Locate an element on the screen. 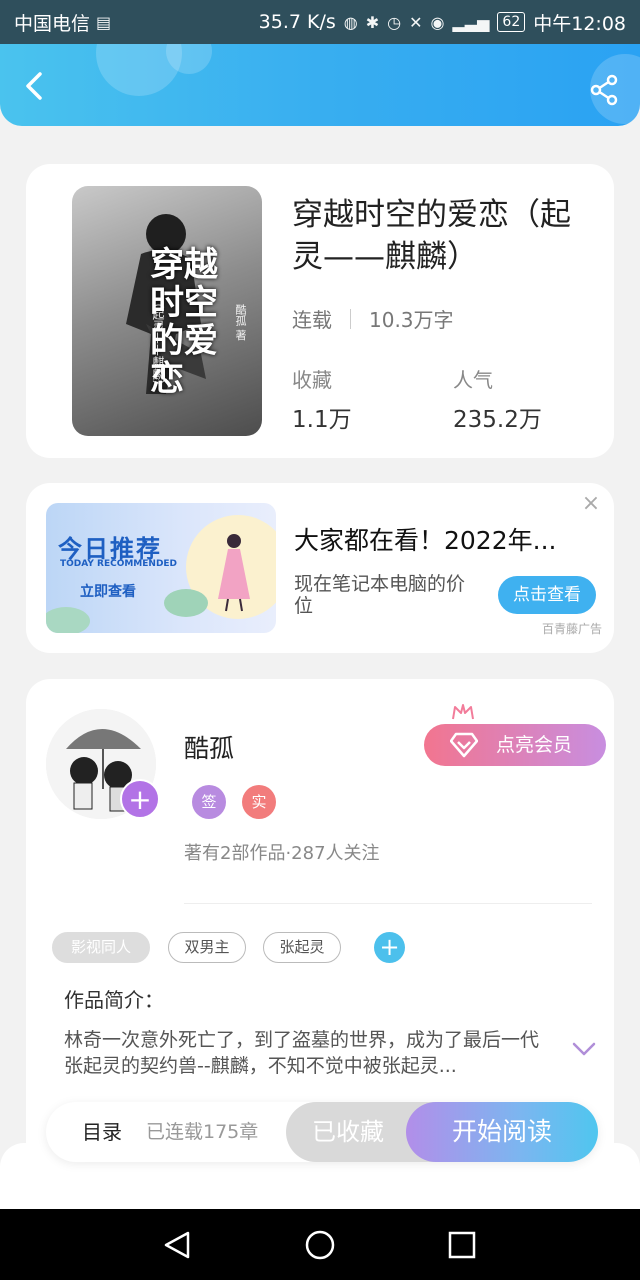  ad-image: 今日推荐 TODAY RECOMMENDED 立即查看 is located at coordinates (161, 568).